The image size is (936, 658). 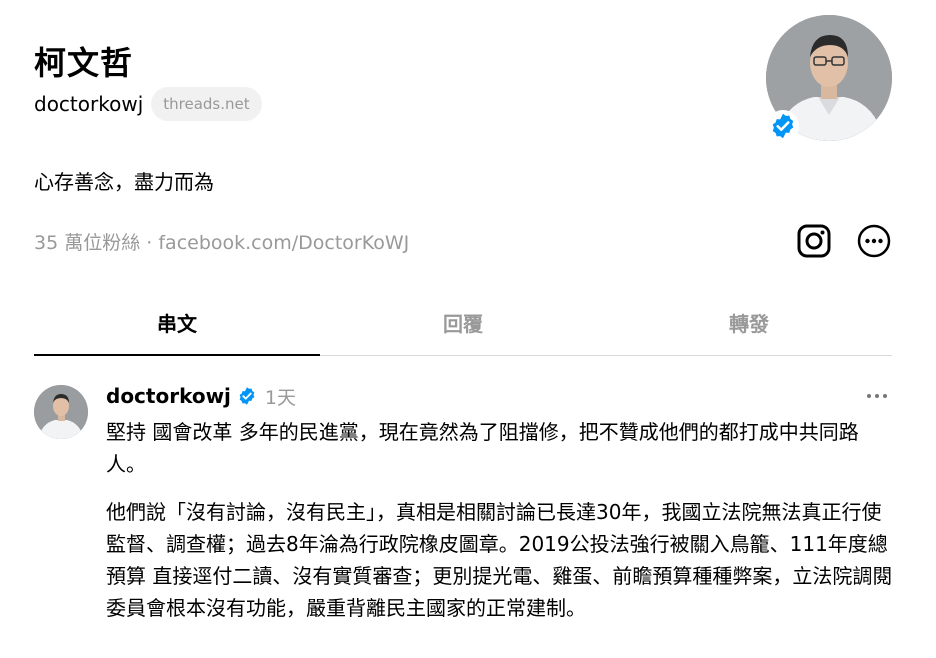 I want to click on profile-tabs: 串文 回覆 轉發, so click(x=463, y=323).